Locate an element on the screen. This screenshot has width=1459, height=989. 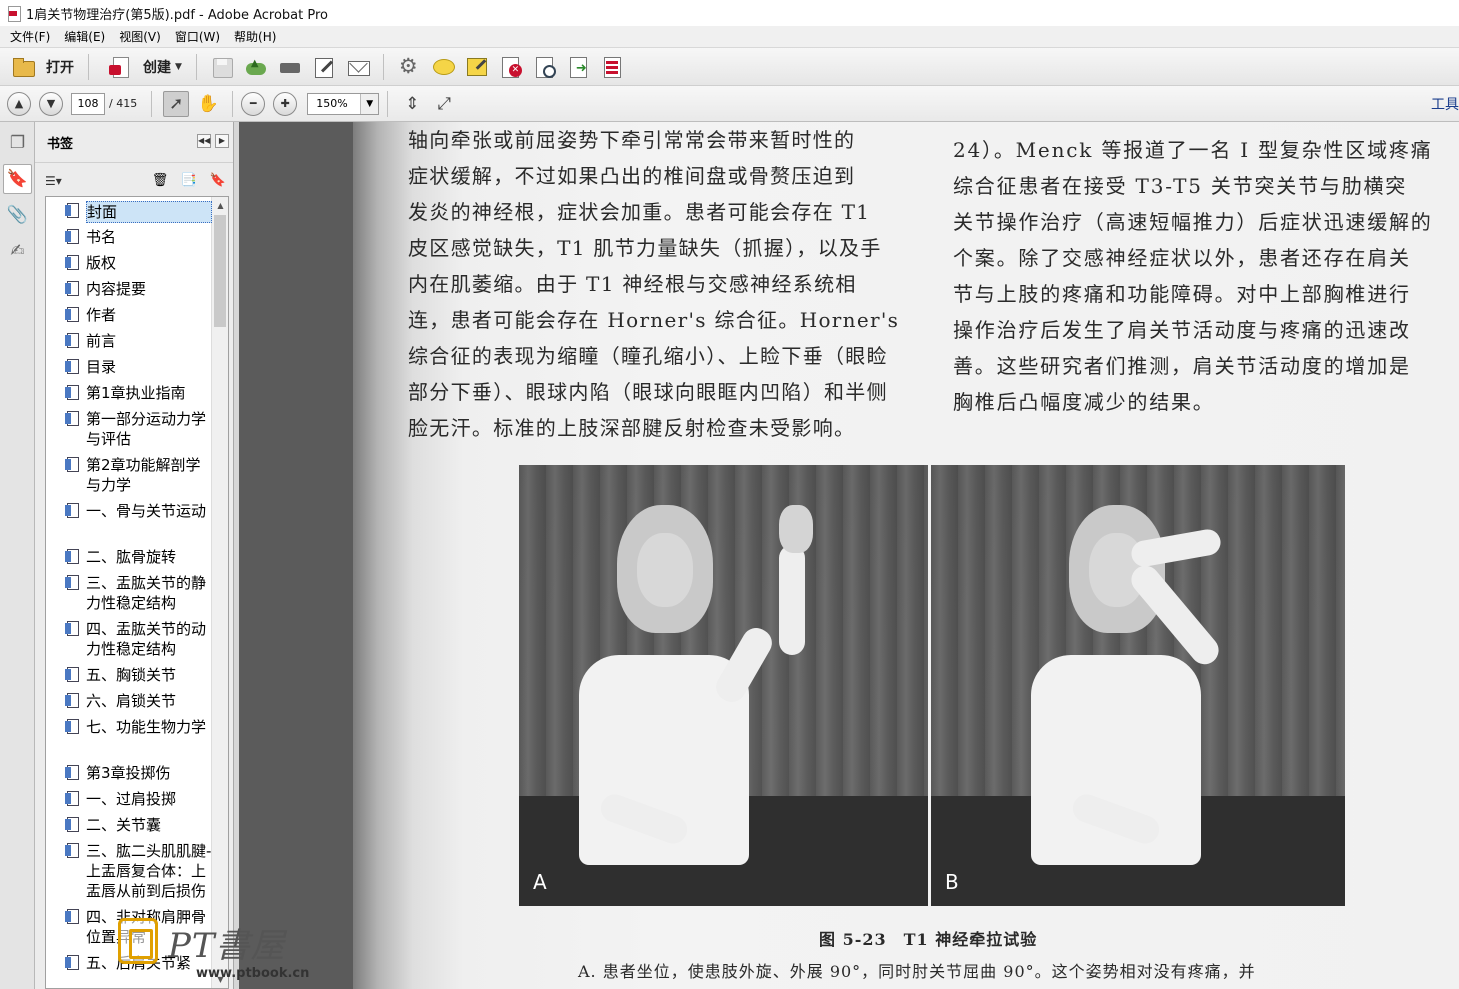
bookmark-label: 四、盂肱关节的动力性稳定结构 is located at coordinates (146, 639).